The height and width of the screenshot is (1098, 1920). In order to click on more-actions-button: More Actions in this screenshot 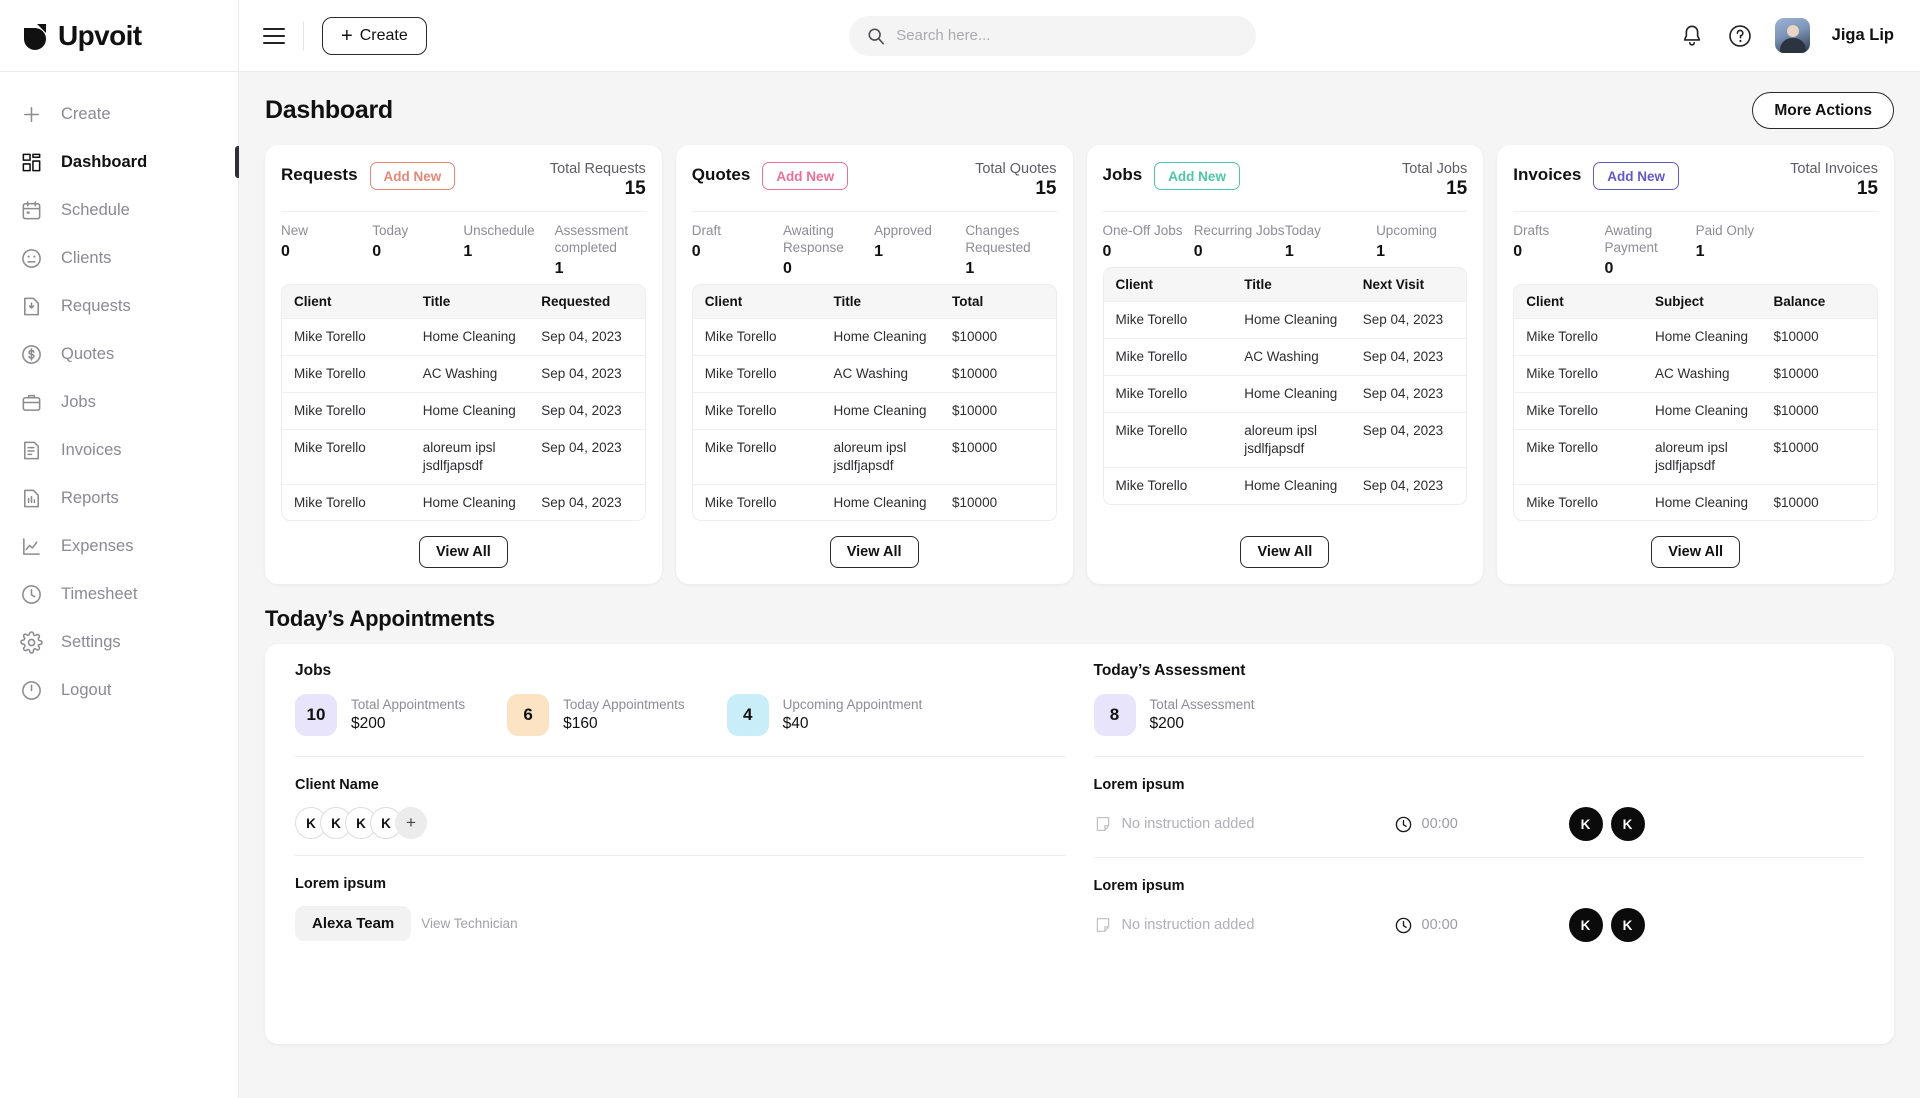, I will do `click(1823, 110)`.